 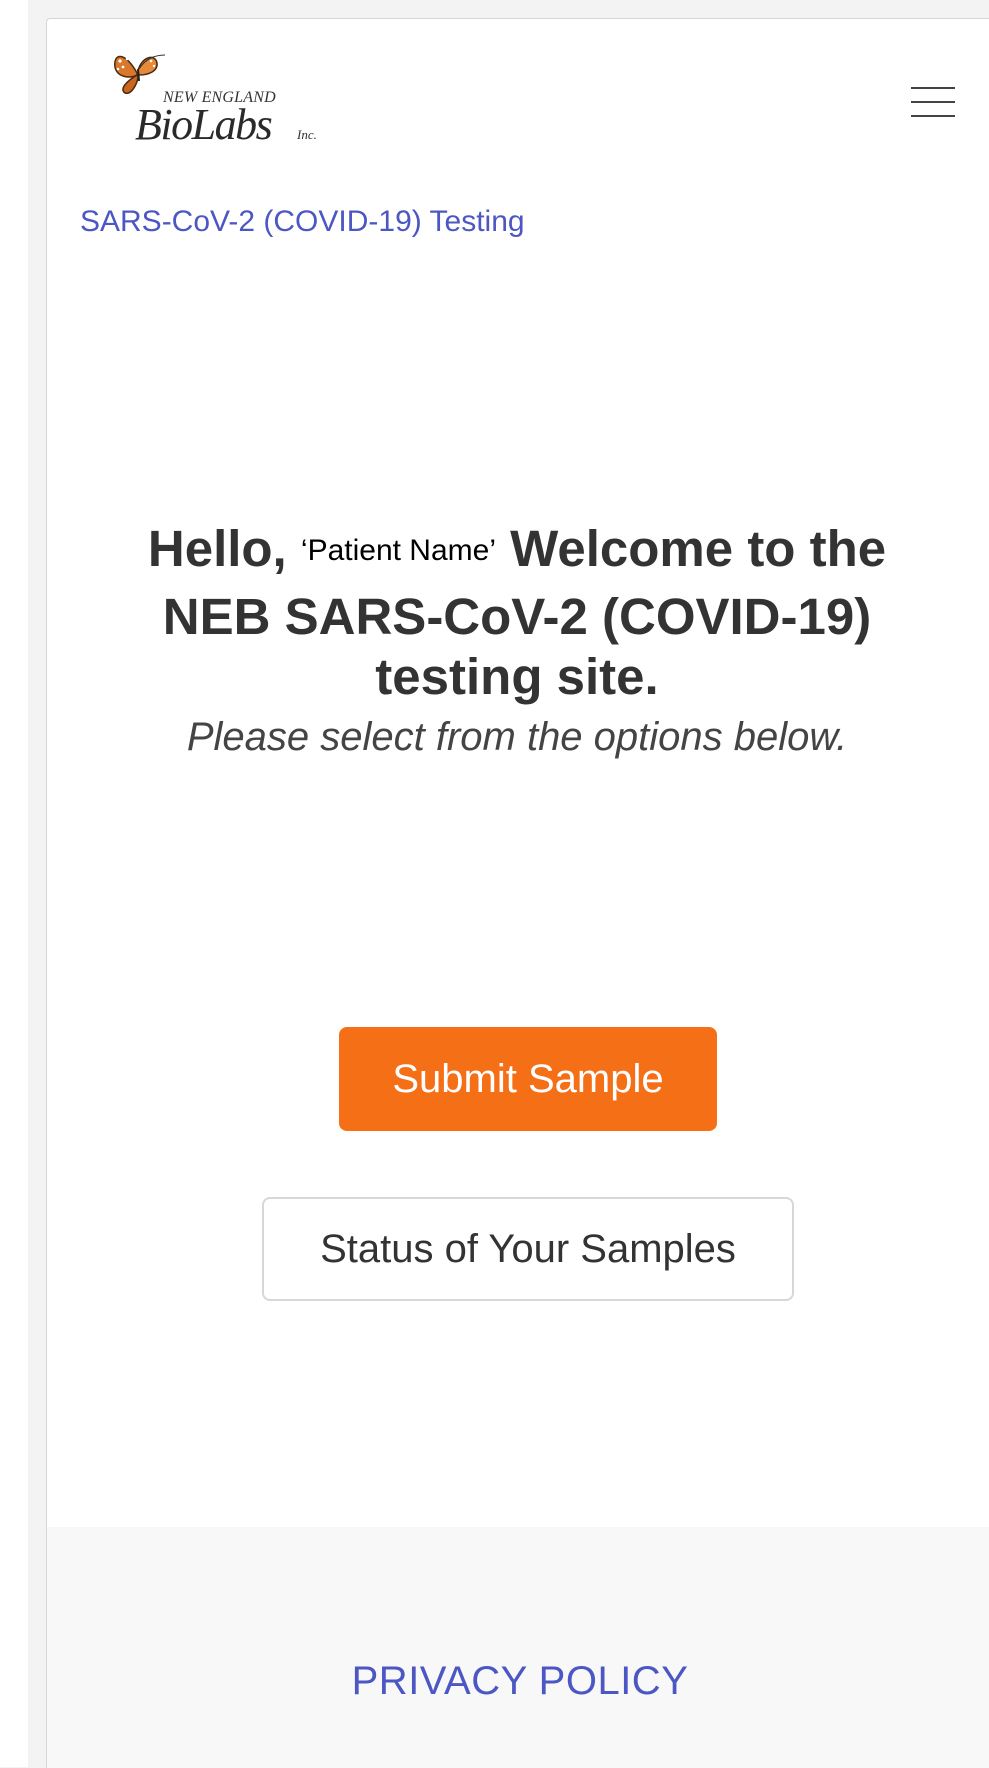 What do you see at coordinates (204, 124) in the screenshot?
I see `logo-line2: BioLabs` at bounding box center [204, 124].